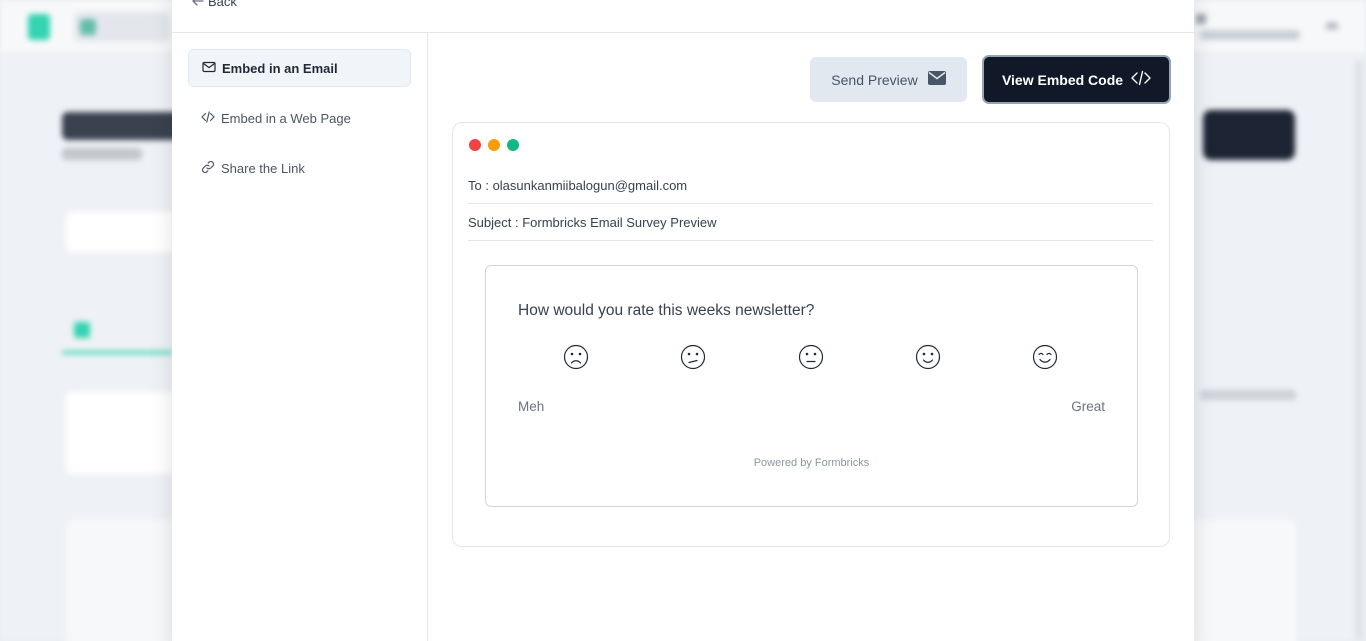 The image size is (1366, 641). I want to click on rating-lower-label: Meh, so click(531, 406).